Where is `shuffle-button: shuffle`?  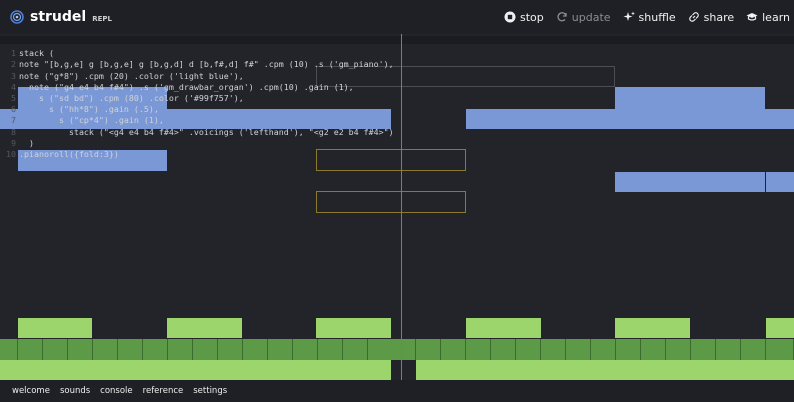
shuffle-button: shuffle is located at coordinates (649, 17).